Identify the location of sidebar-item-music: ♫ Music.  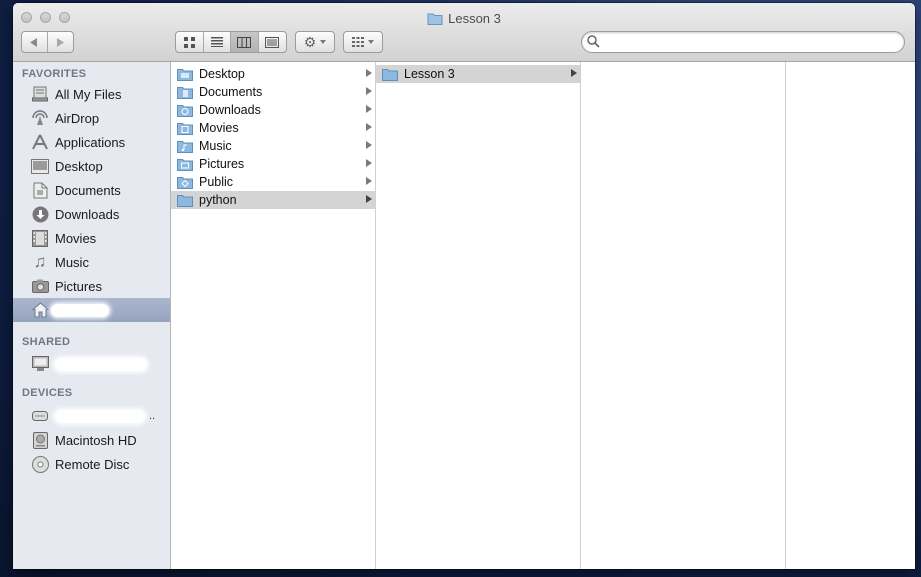
(91, 262).